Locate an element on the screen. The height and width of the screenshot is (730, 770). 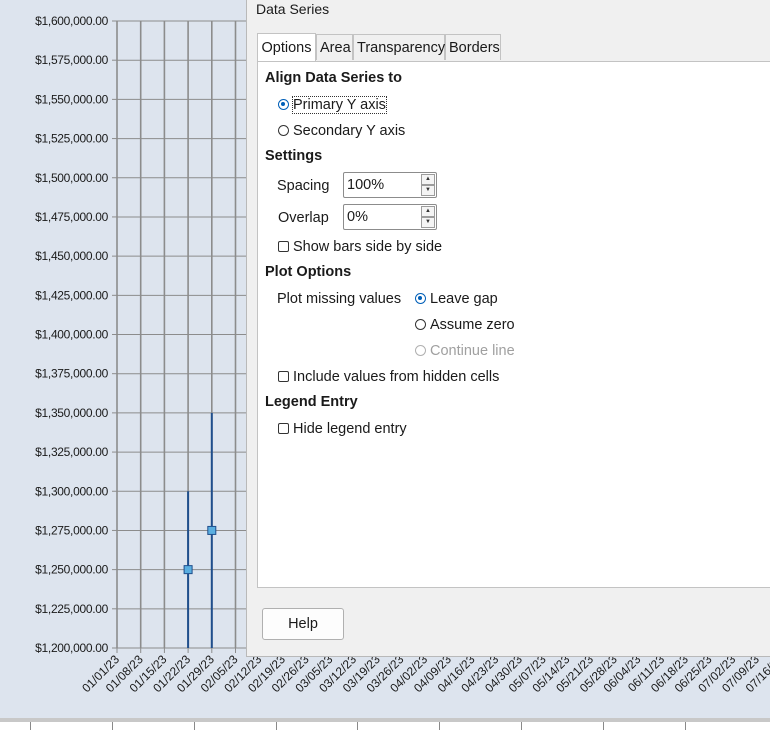
primary-y-axis-label: Primary Y axis is located at coordinates (339, 105).